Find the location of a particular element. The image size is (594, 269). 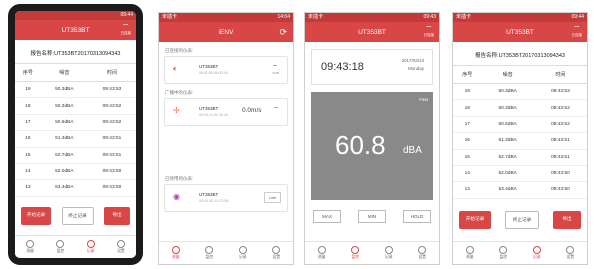

app-bar: UT353BT ⌔ 已连接 is located at coordinates (75, 30).